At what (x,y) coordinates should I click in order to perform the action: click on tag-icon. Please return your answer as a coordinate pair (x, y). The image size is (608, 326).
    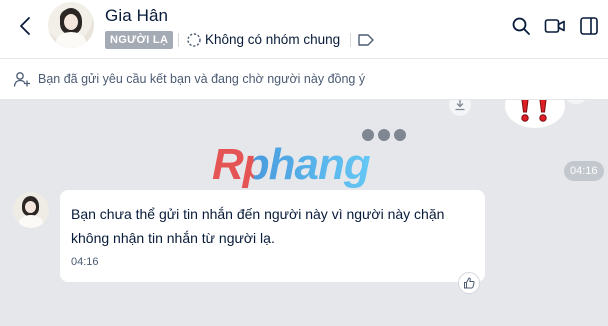
    Looking at the image, I should click on (366, 40).